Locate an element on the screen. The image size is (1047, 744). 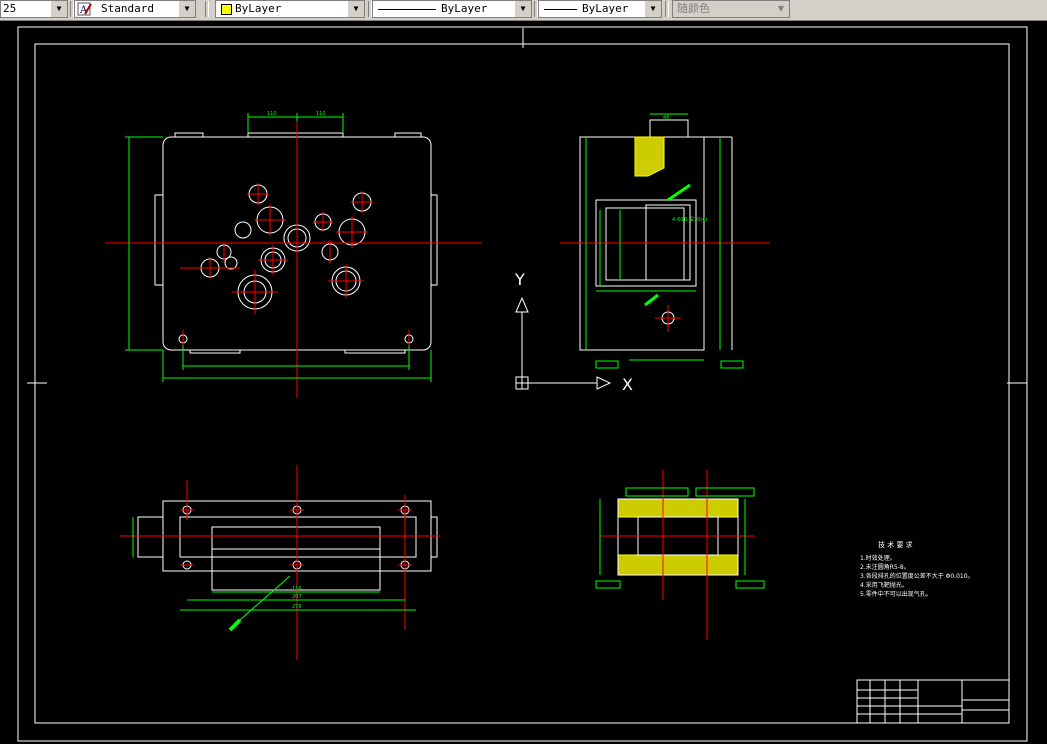
tech-requirement-item: 3.各段排孔的位置度公差不大于 Φ0.010。 is located at coordinates (917, 576).